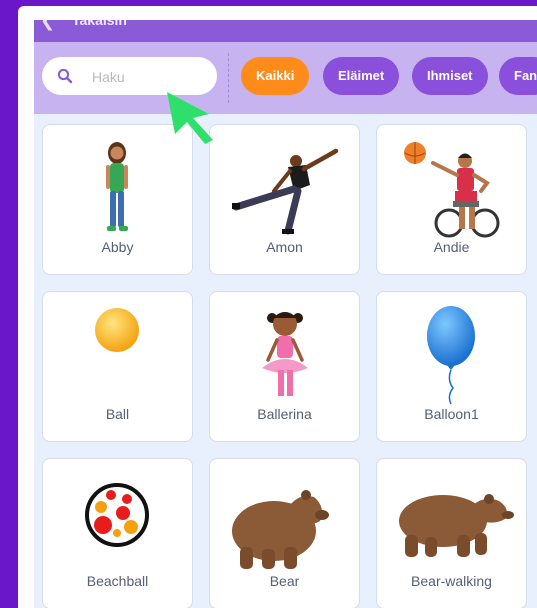 The image size is (537, 608). Describe the element at coordinates (190, 118) in the screenshot. I see `pointer-cursor-icon` at that location.